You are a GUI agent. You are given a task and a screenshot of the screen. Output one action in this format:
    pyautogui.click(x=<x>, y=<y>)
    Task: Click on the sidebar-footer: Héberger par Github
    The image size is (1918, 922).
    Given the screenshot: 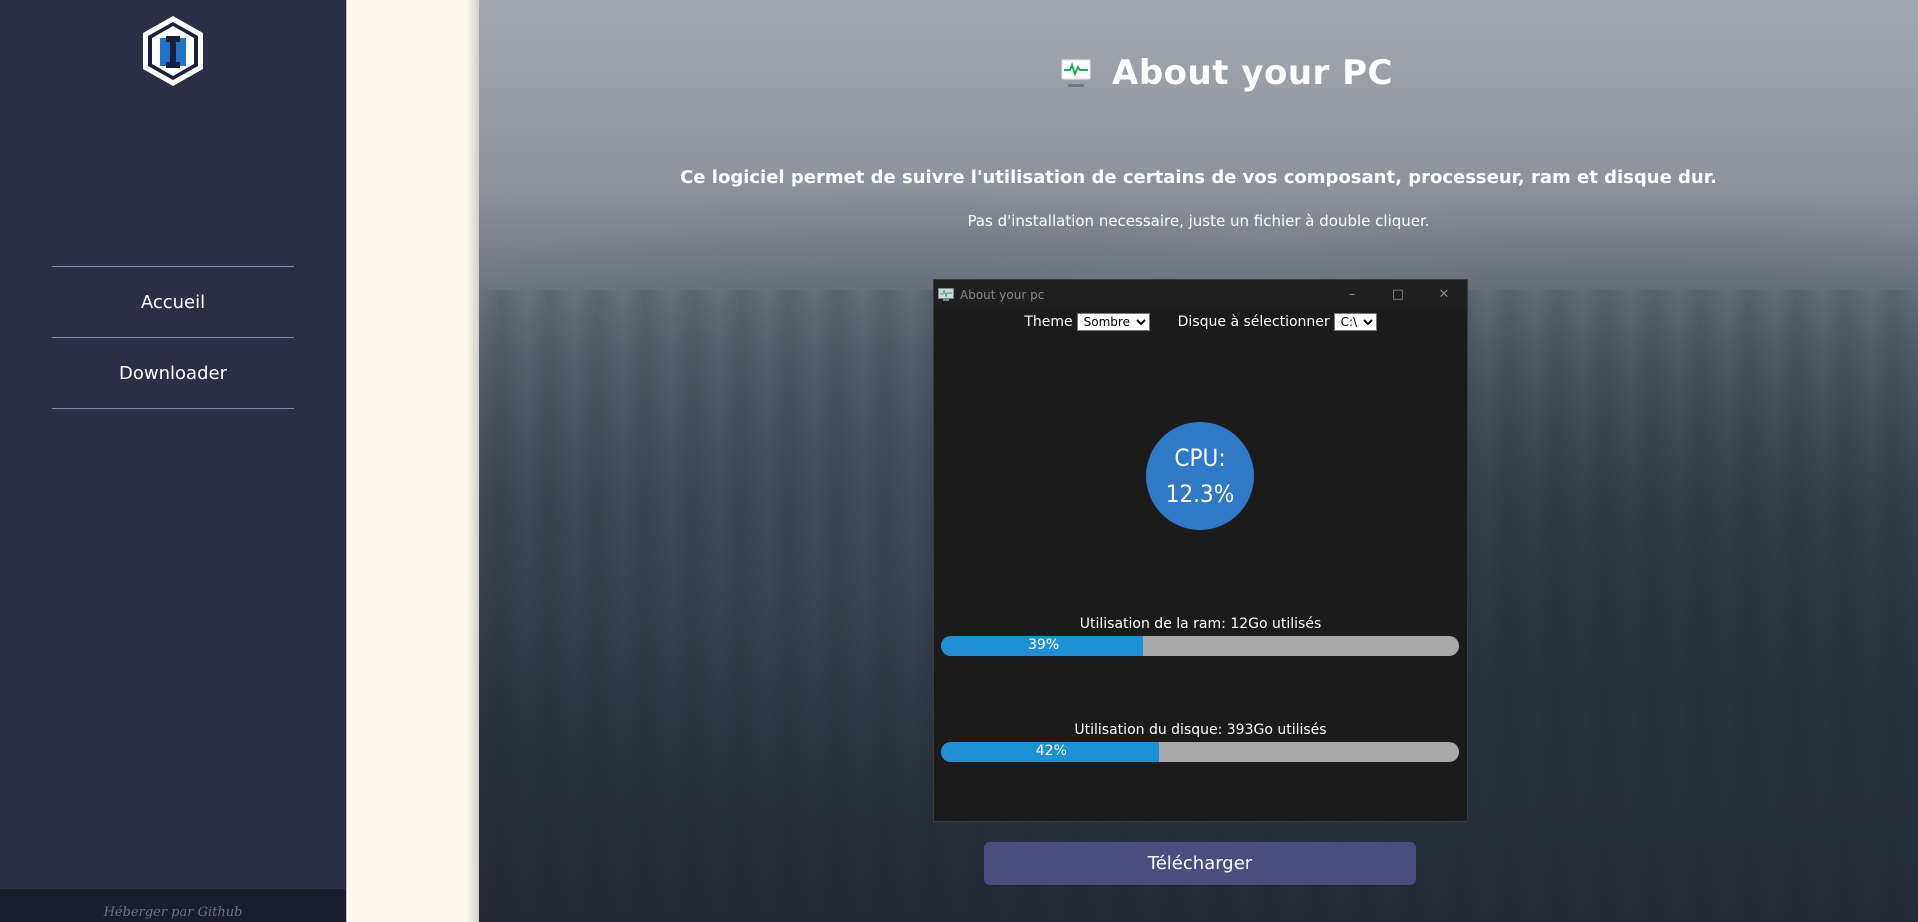 What is the action you would take?
    pyautogui.click(x=173, y=905)
    